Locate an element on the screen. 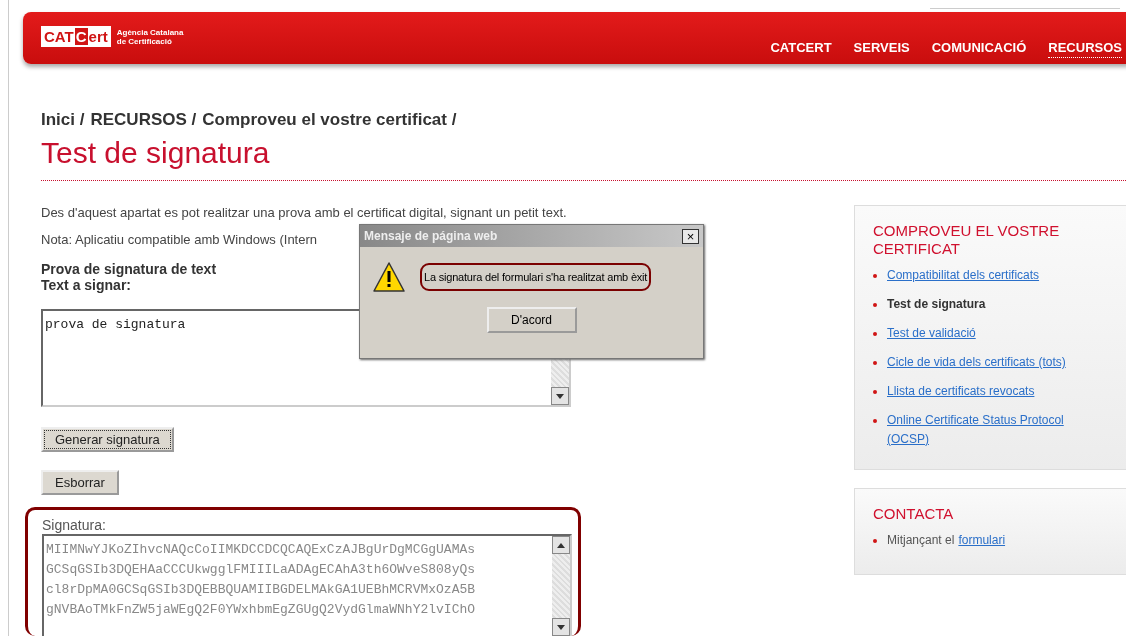 This screenshot has height=636, width=1126. page-title: Test de signatura is located at coordinates (156, 153).